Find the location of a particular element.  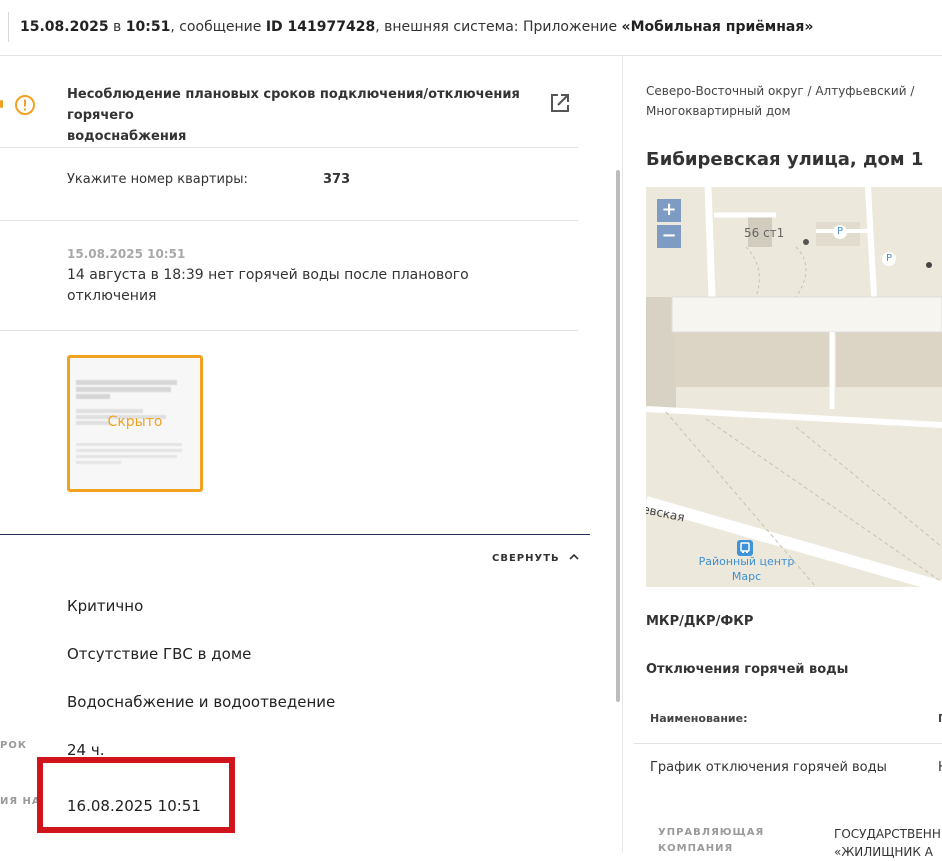

problem-title-line2: водоснабжения is located at coordinates (127, 136).